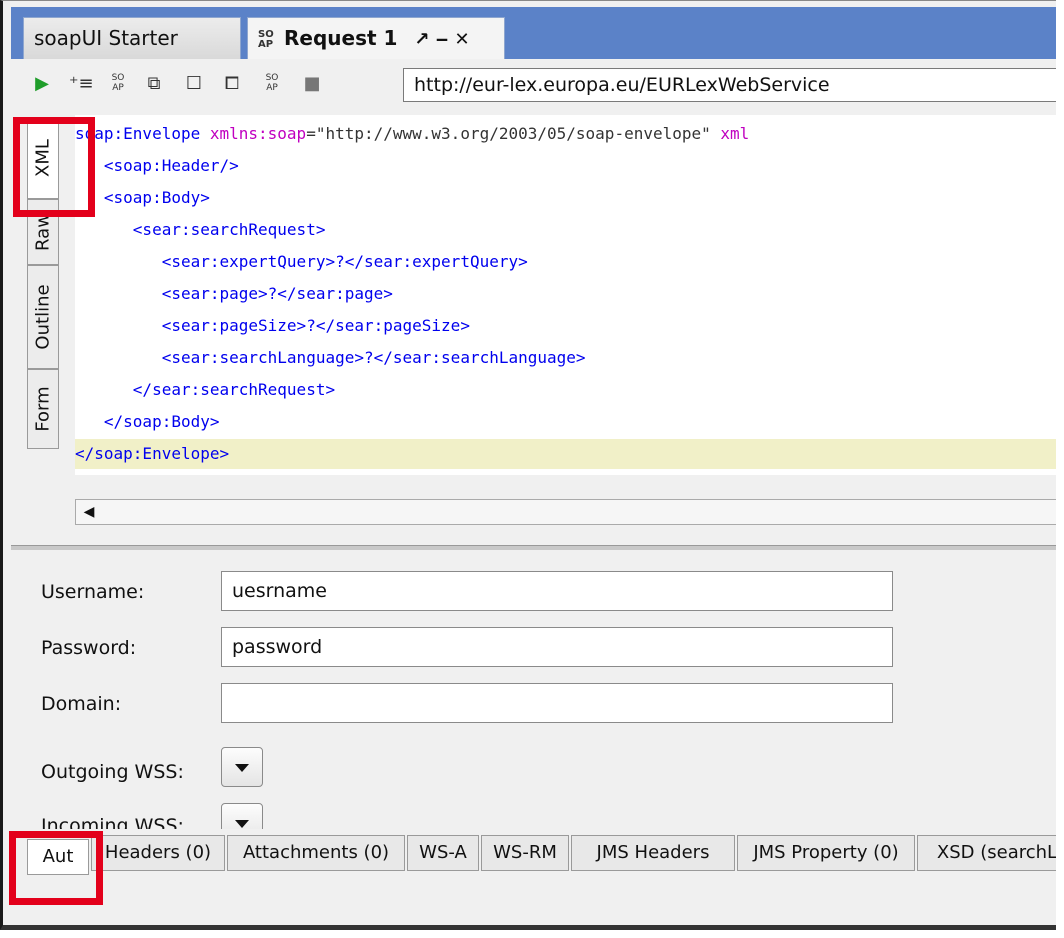  I want to click on password-label: Password:, so click(89, 648).